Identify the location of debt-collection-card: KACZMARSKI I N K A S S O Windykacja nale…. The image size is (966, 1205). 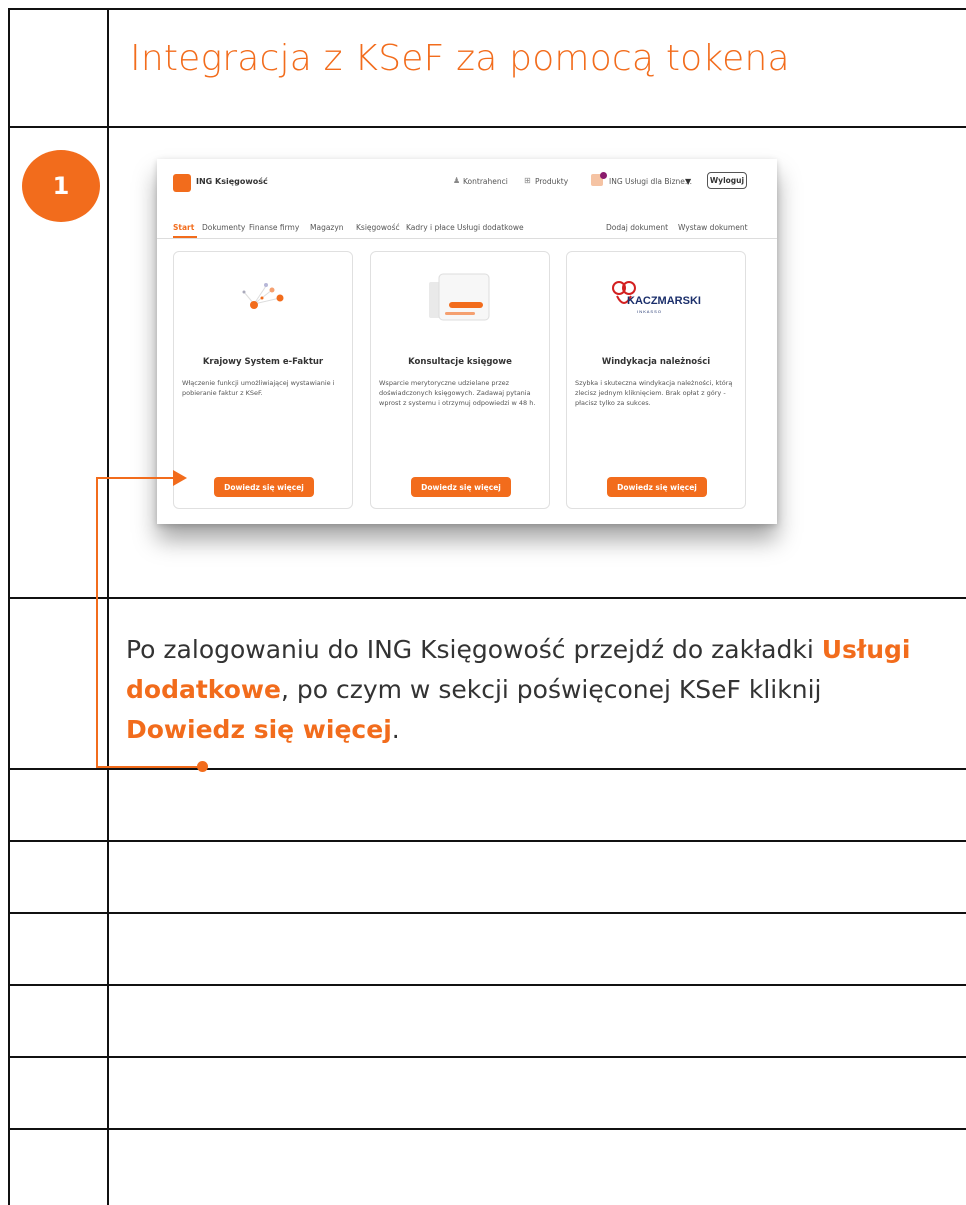
(656, 380).